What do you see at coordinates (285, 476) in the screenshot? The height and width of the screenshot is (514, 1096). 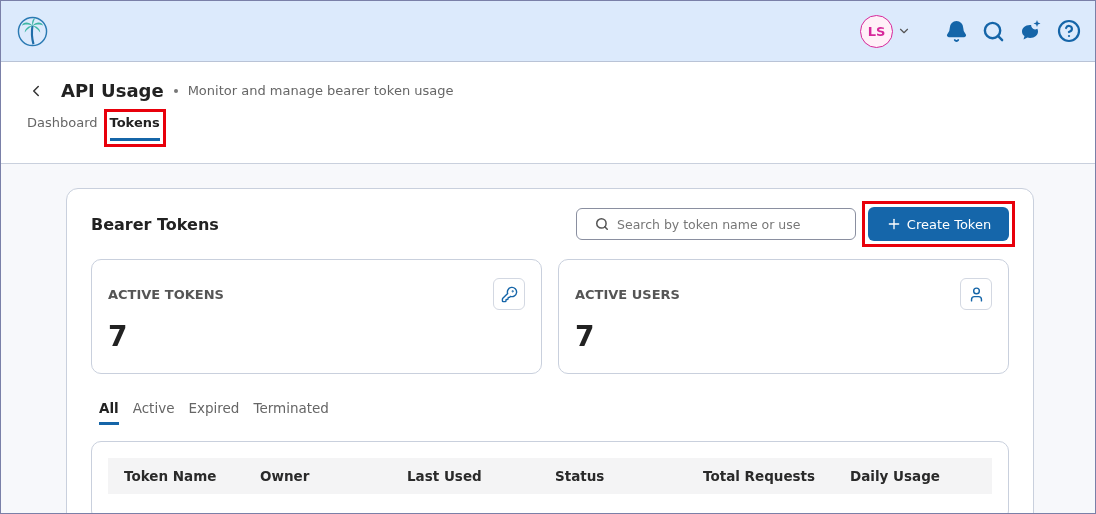 I see `column-header: Owner` at bounding box center [285, 476].